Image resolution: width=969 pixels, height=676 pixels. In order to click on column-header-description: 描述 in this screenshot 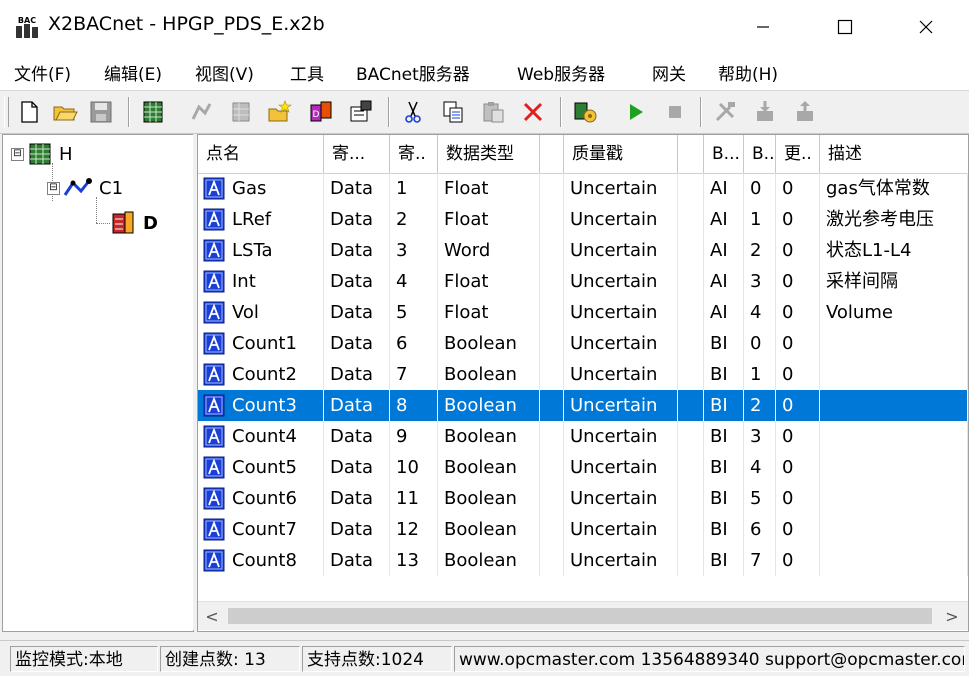, I will do `click(894, 154)`.